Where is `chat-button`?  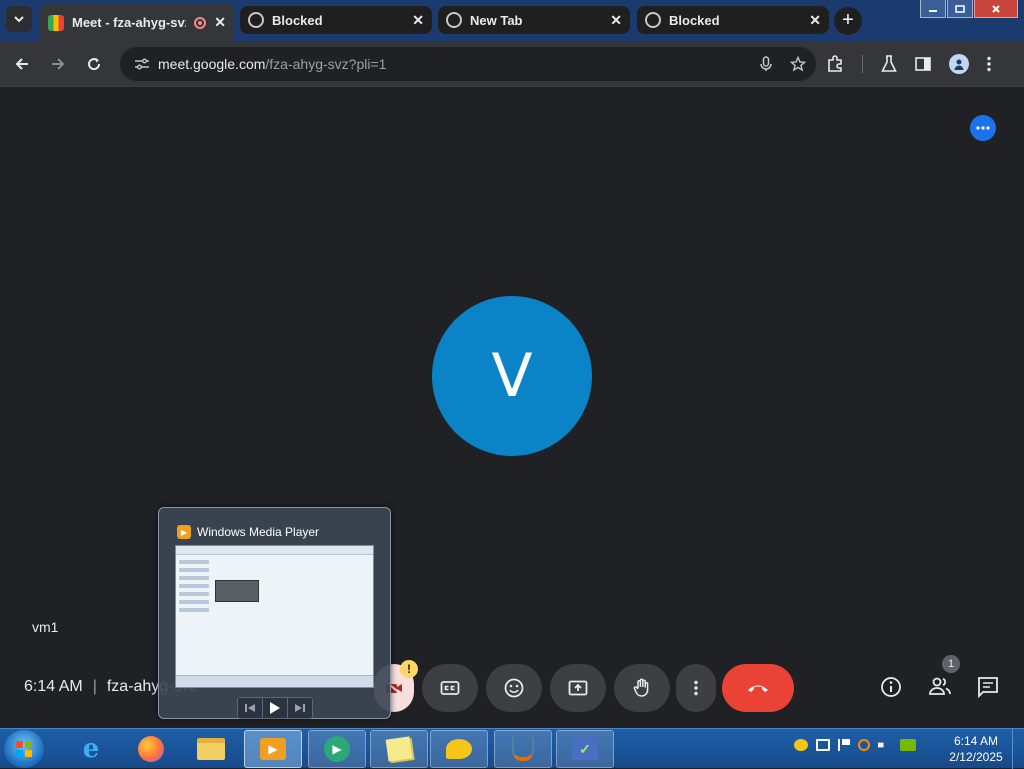
chat-button is located at coordinates (988, 689).